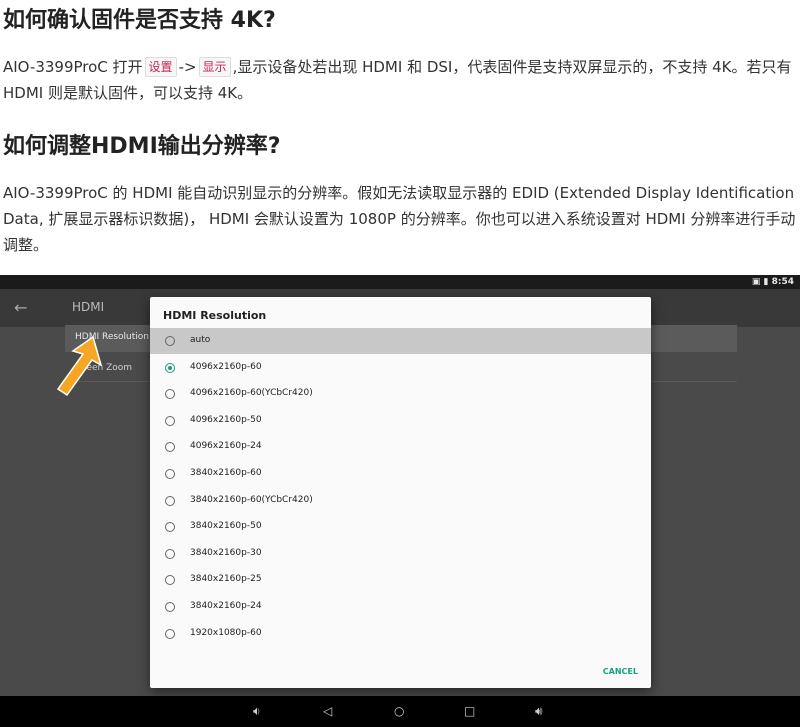 The height and width of the screenshot is (727, 800). I want to click on navigation-bar: 🔉︎ ◁ ○ □ 🔊︎, so click(400, 711).